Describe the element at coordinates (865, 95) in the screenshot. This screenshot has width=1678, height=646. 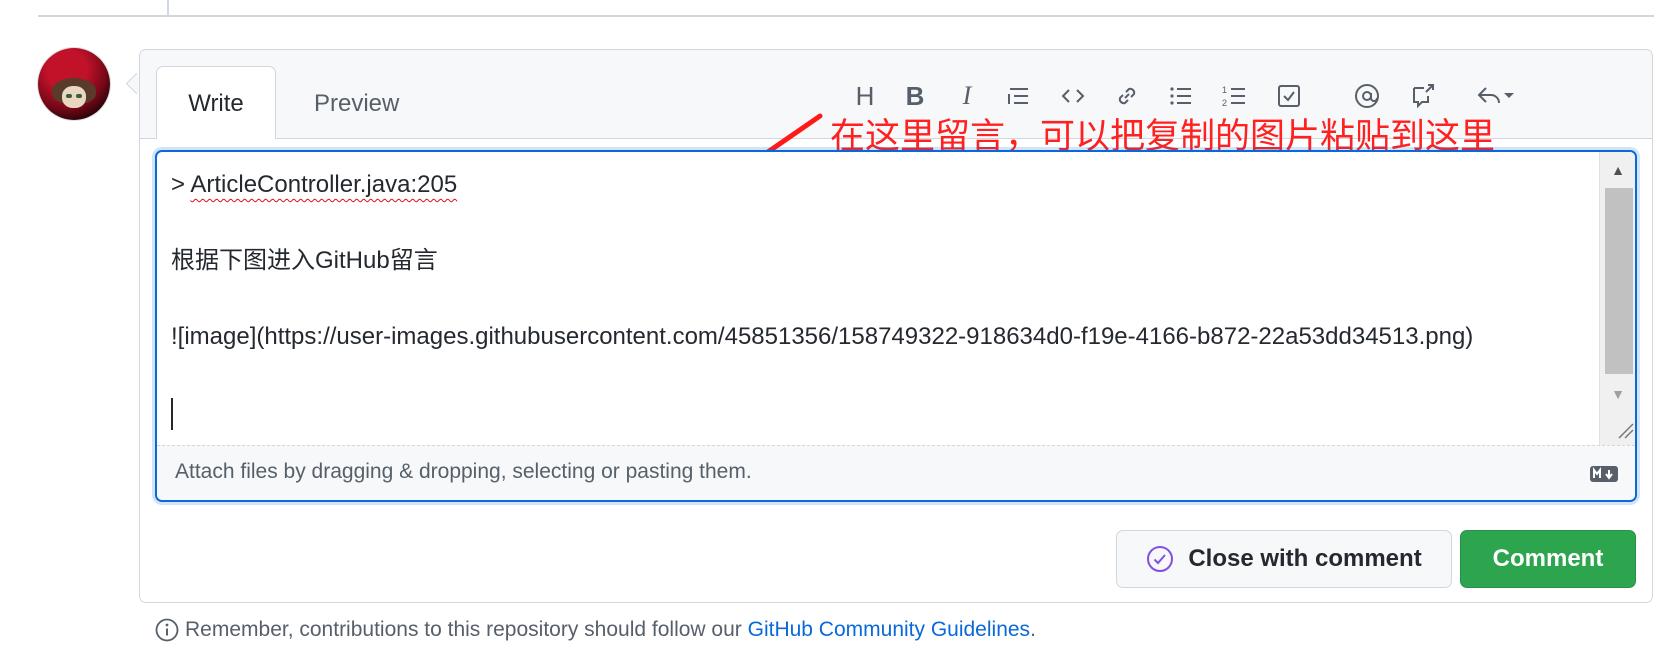
I see `heading-icon: H` at that location.